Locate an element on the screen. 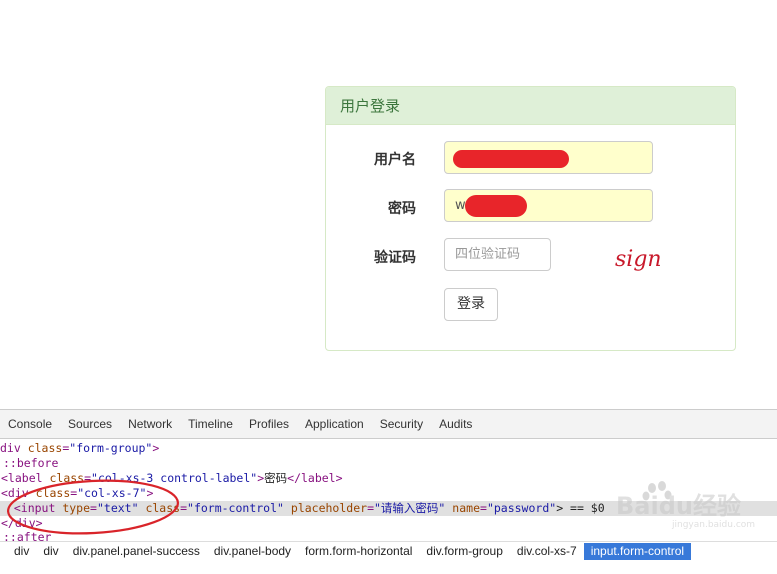 This screenshot has height=574, width=777. password-input: w is located at coordinates (548, 205).